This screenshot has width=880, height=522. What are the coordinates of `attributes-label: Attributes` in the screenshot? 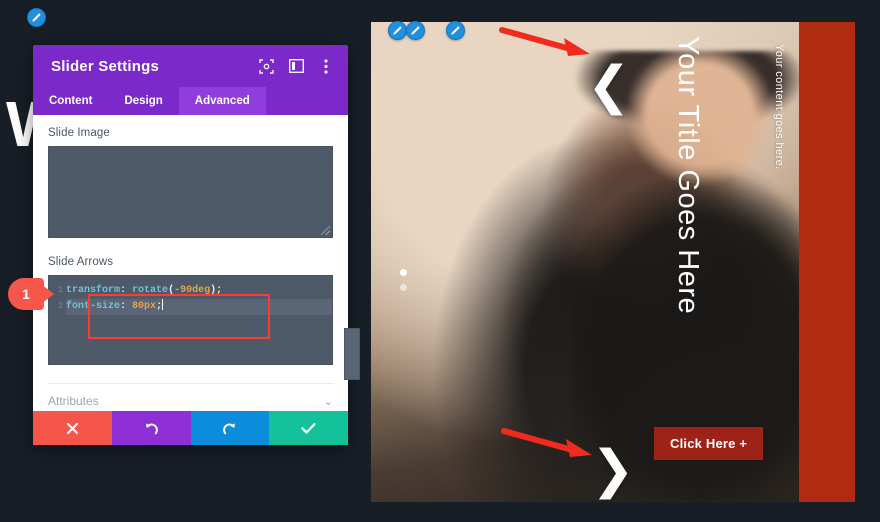 It's located at (73, 401).